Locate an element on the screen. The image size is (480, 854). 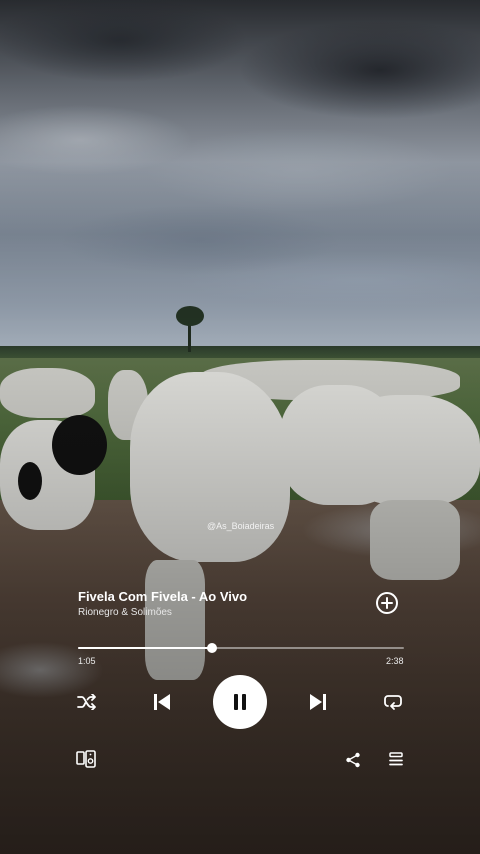
share-button is located at coordinates (353, 760).